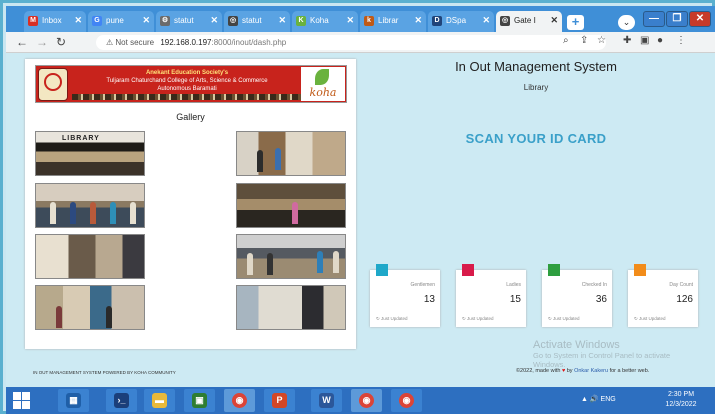  I want to click on taskbar-powershell: ›_, so click(121, 400).